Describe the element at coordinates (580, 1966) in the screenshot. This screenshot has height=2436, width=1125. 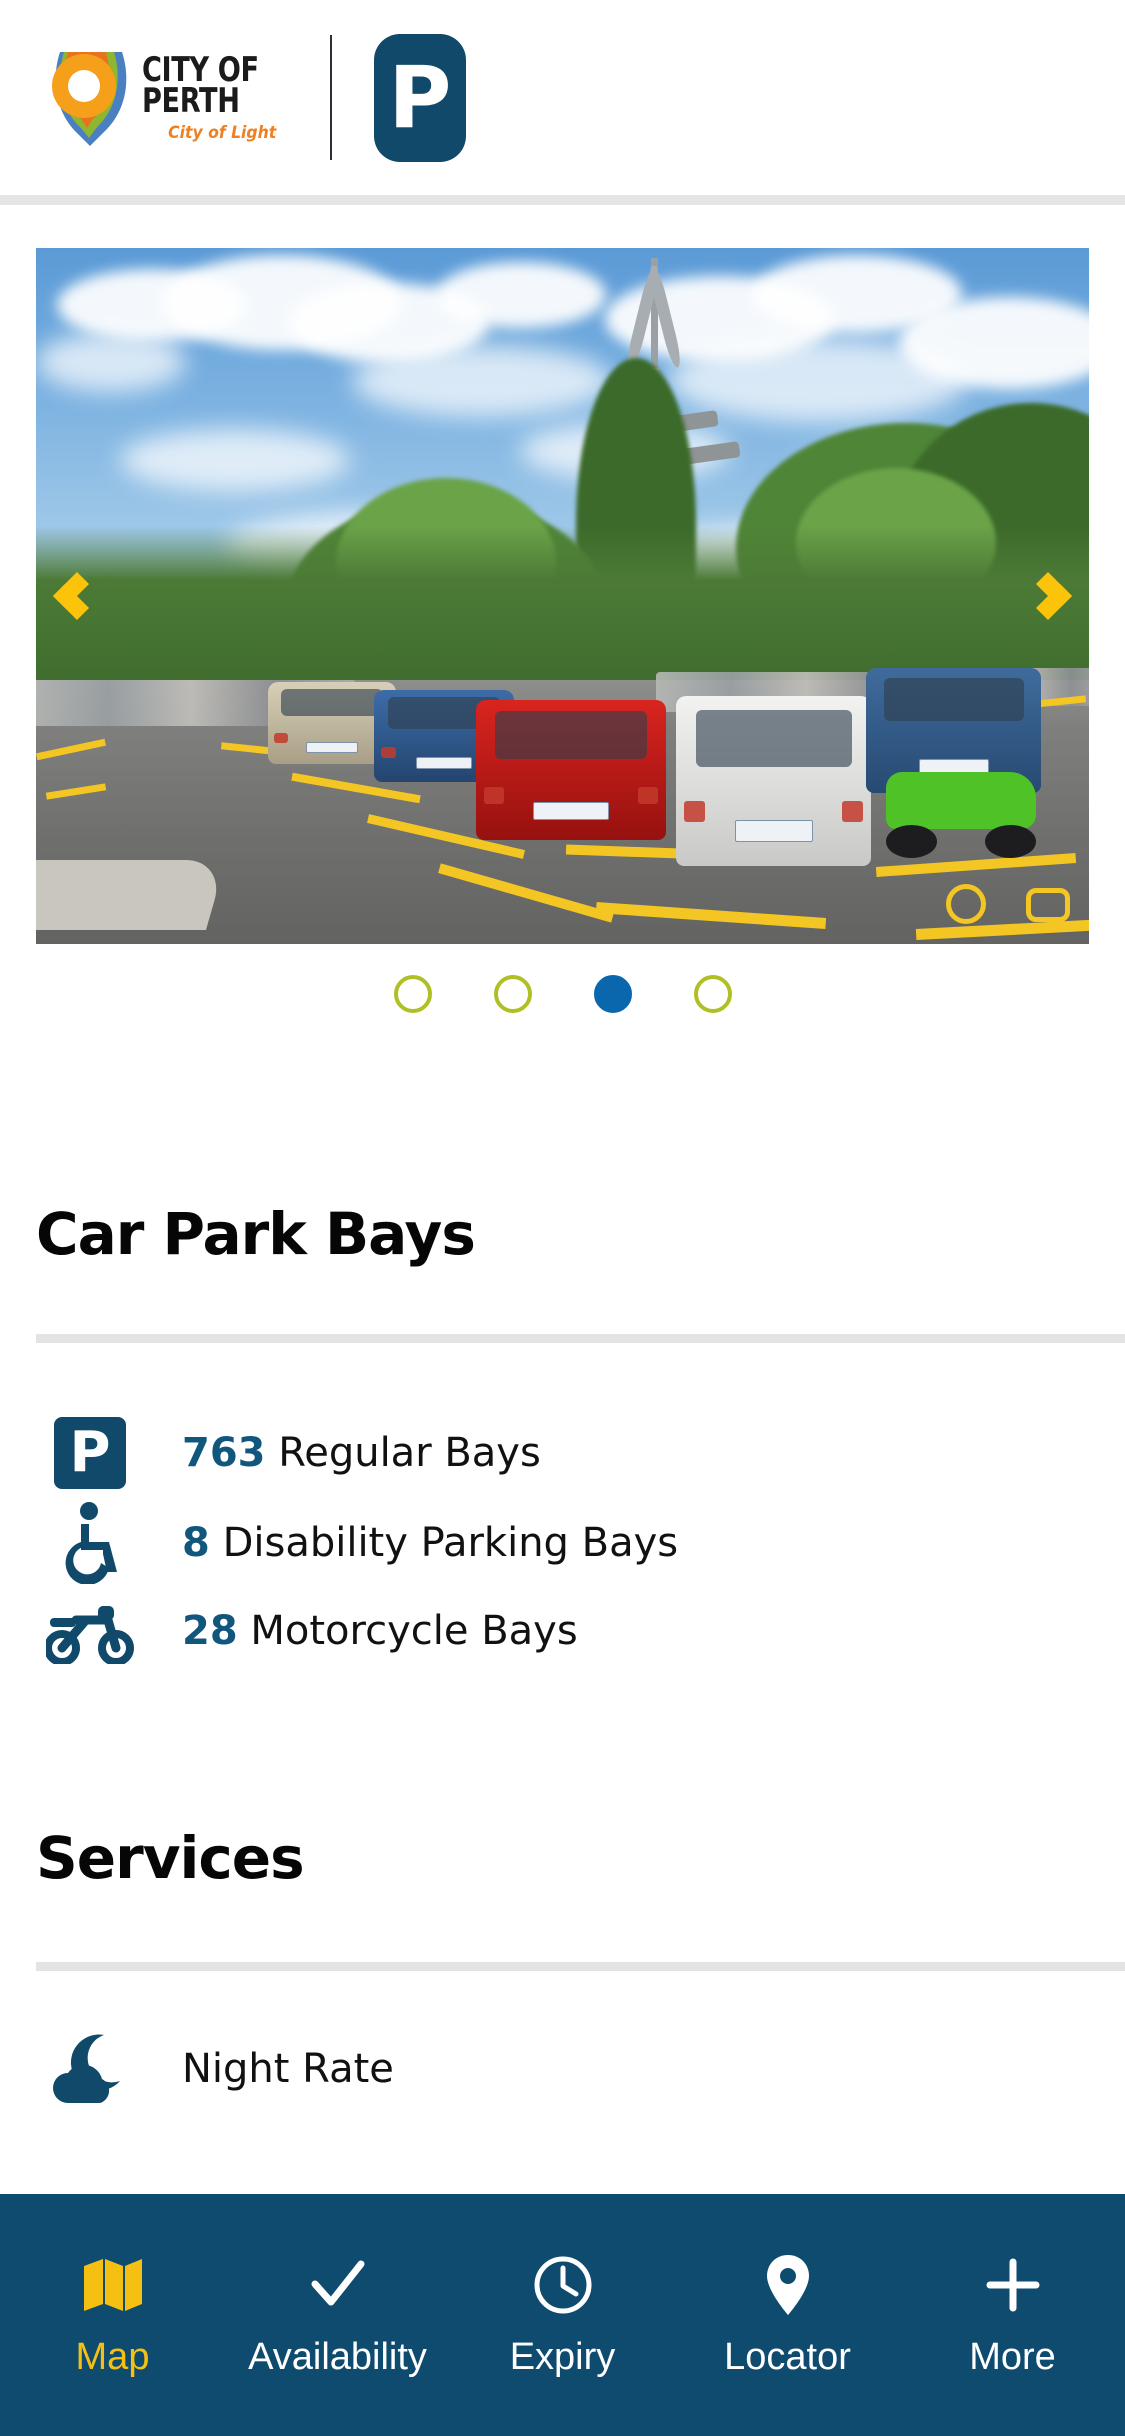
I see `services-divider` at that location.